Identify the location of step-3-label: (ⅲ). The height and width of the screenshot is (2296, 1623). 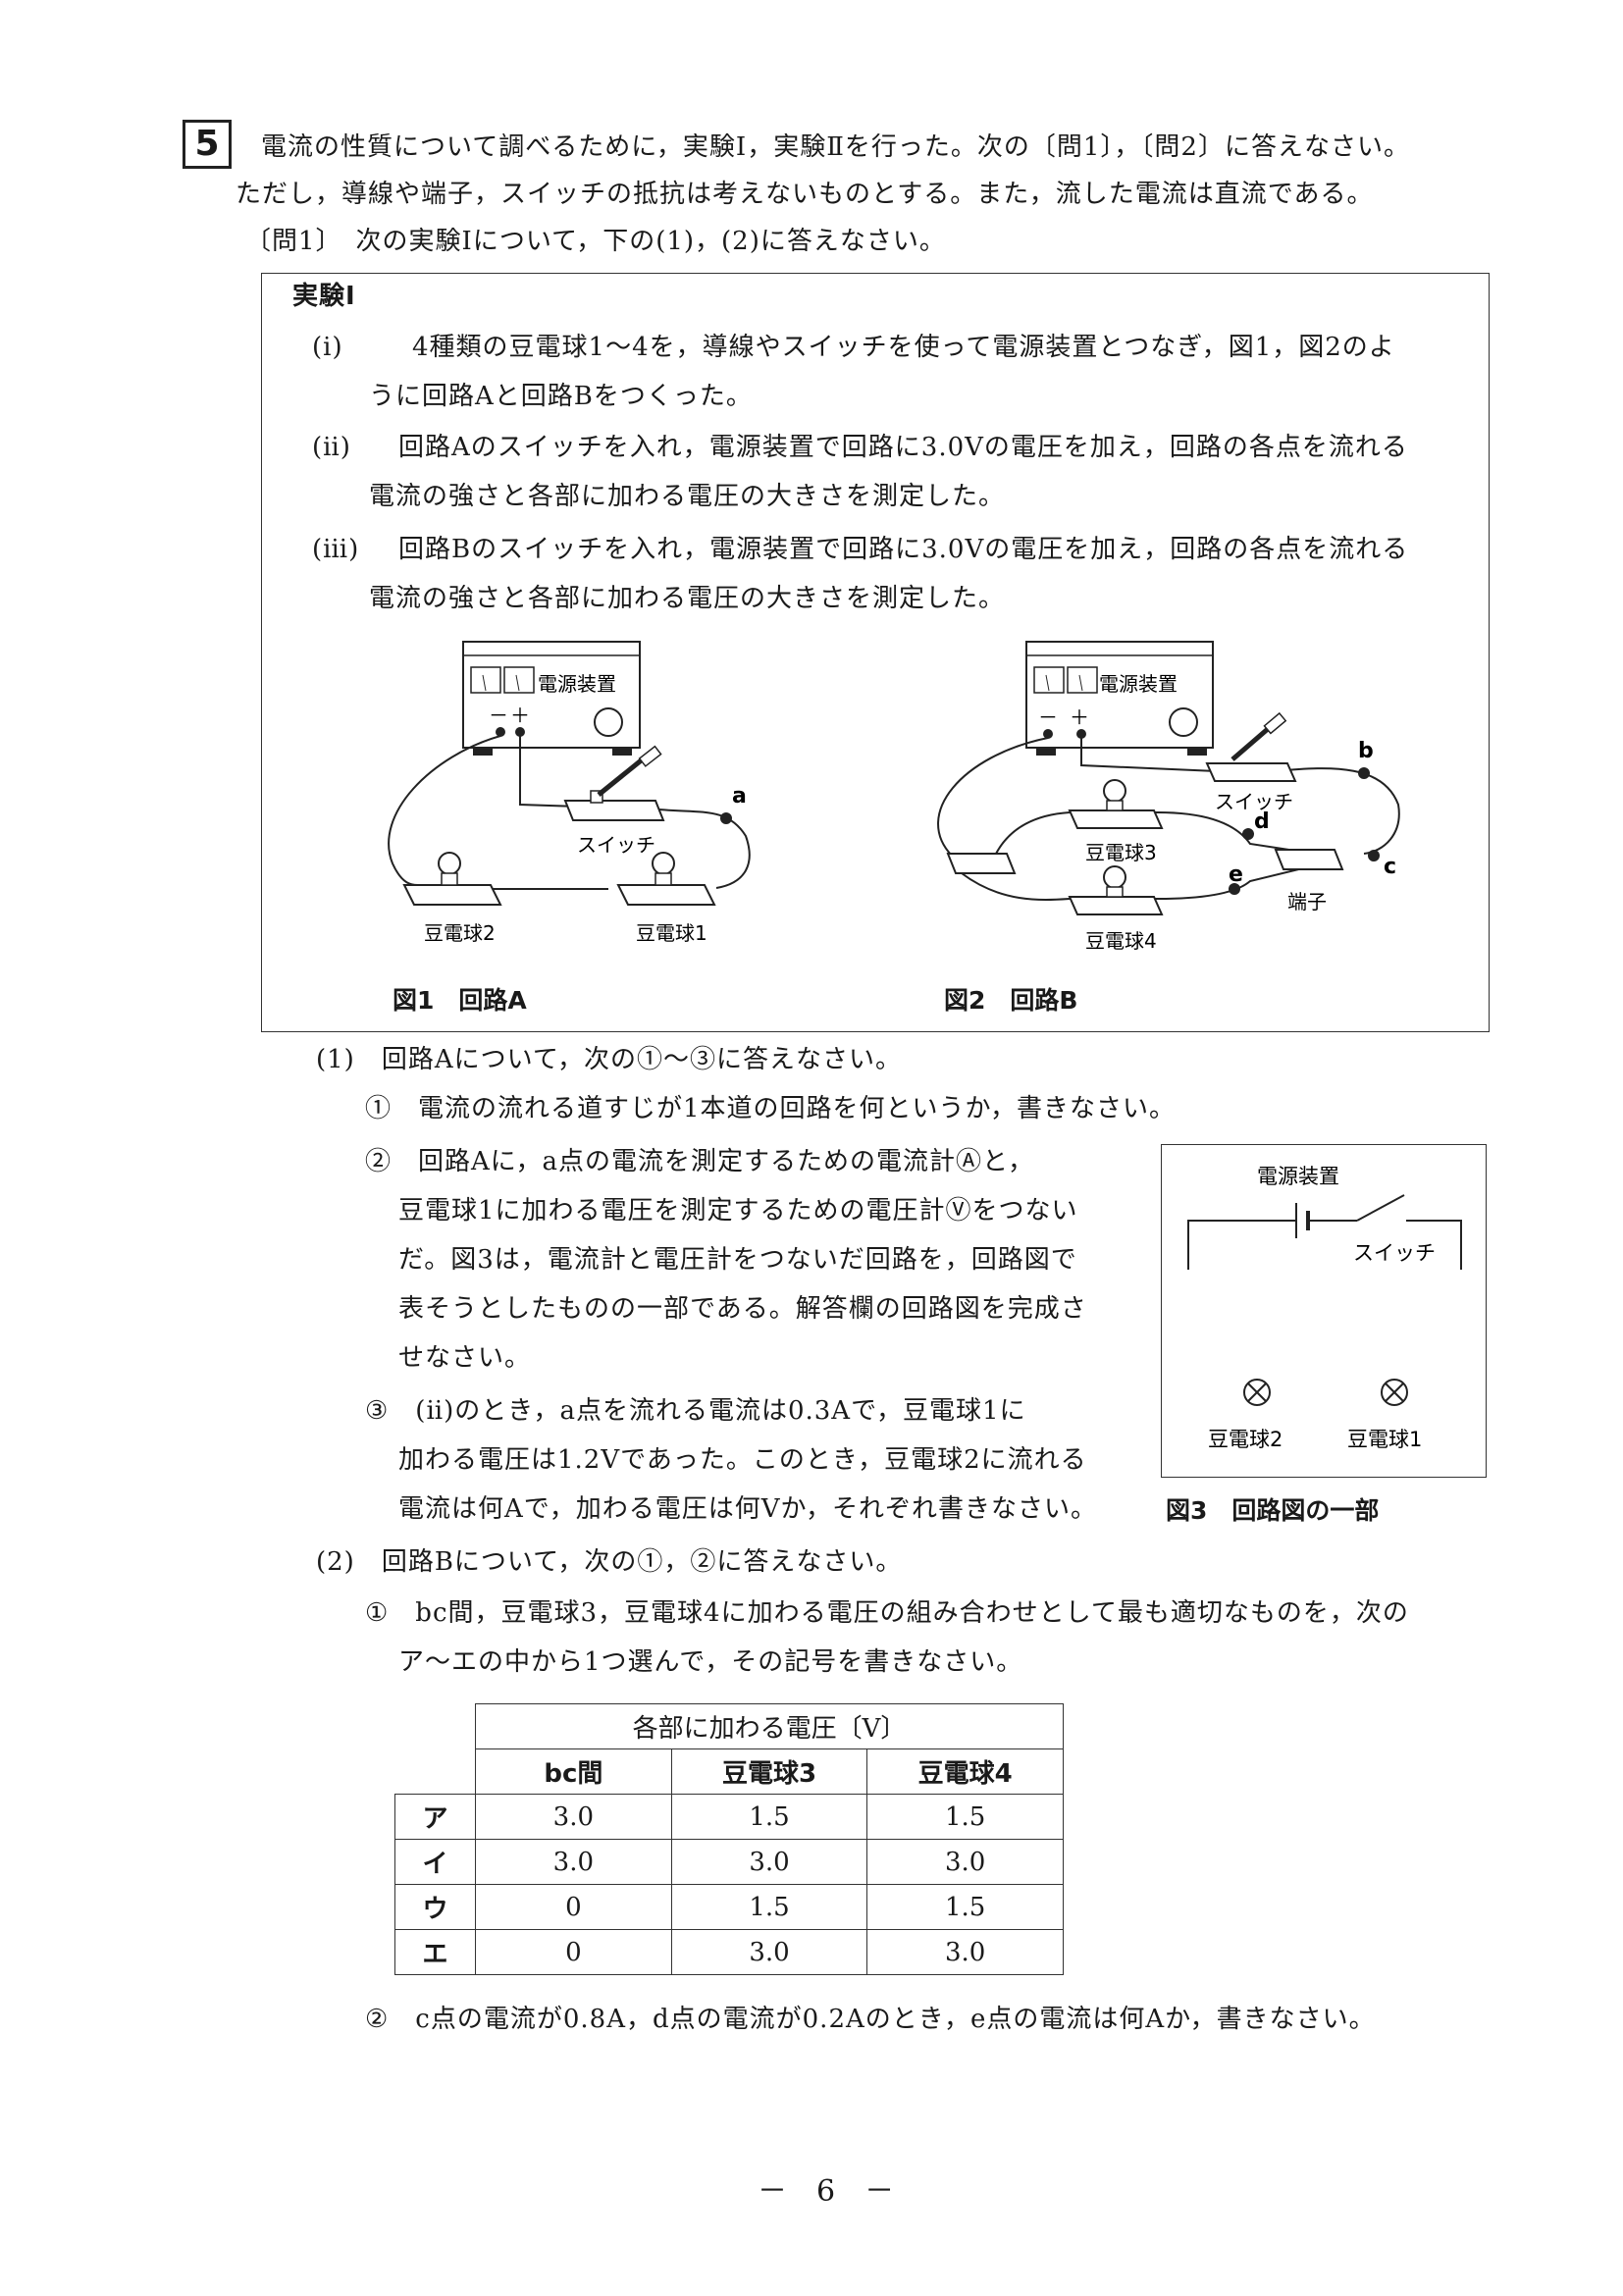
(336, 549).